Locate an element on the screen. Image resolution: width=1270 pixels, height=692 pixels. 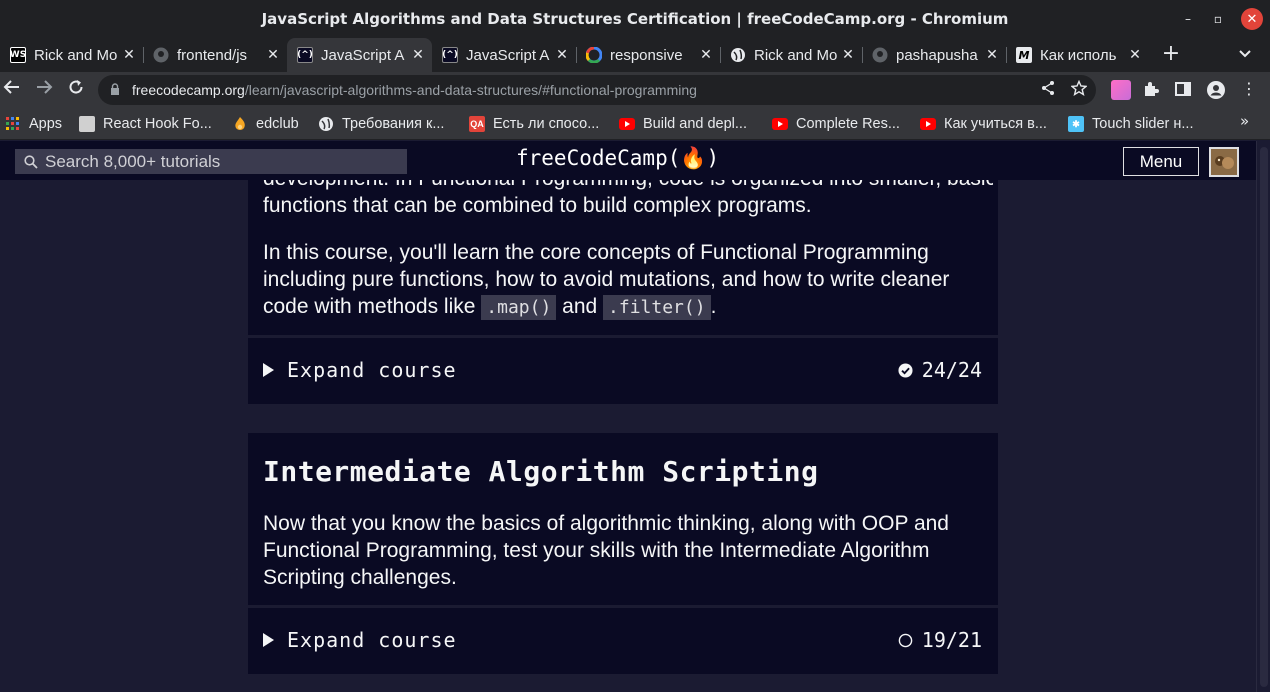
maximize-button: ▫ is located at coordinates (1218, 19).